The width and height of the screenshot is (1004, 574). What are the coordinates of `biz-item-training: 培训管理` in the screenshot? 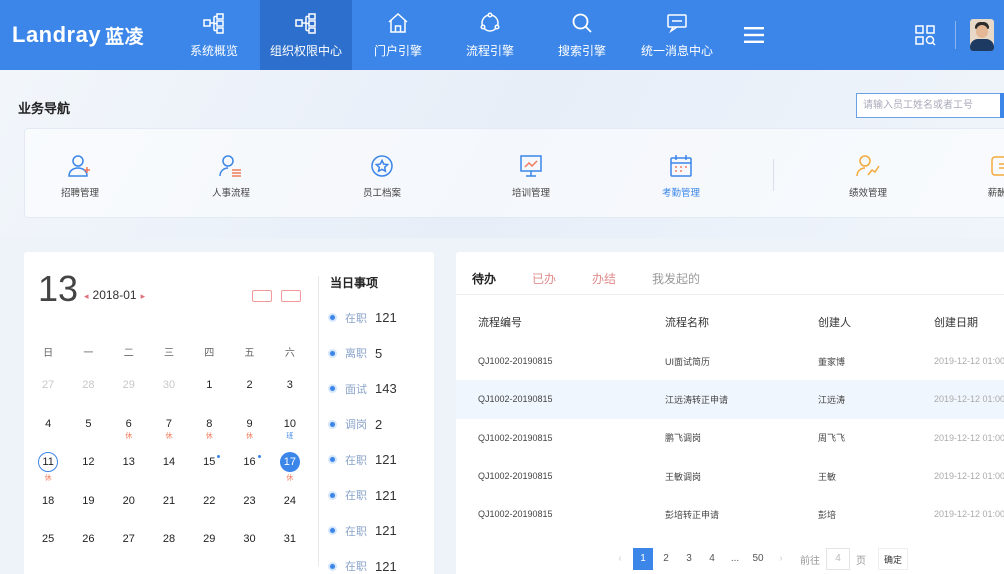 It's located at (531, 176).